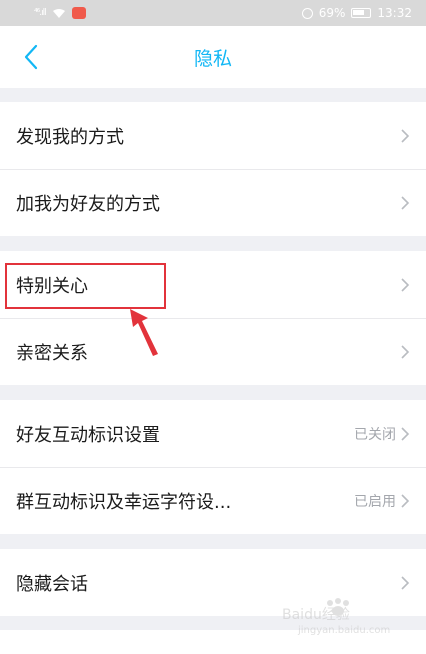 The height and width of the screenshot is (654, 426). Describe the element at coordinates (316, 615) in the screenshot. I see `watermark-text: Baidu经验` at that location.